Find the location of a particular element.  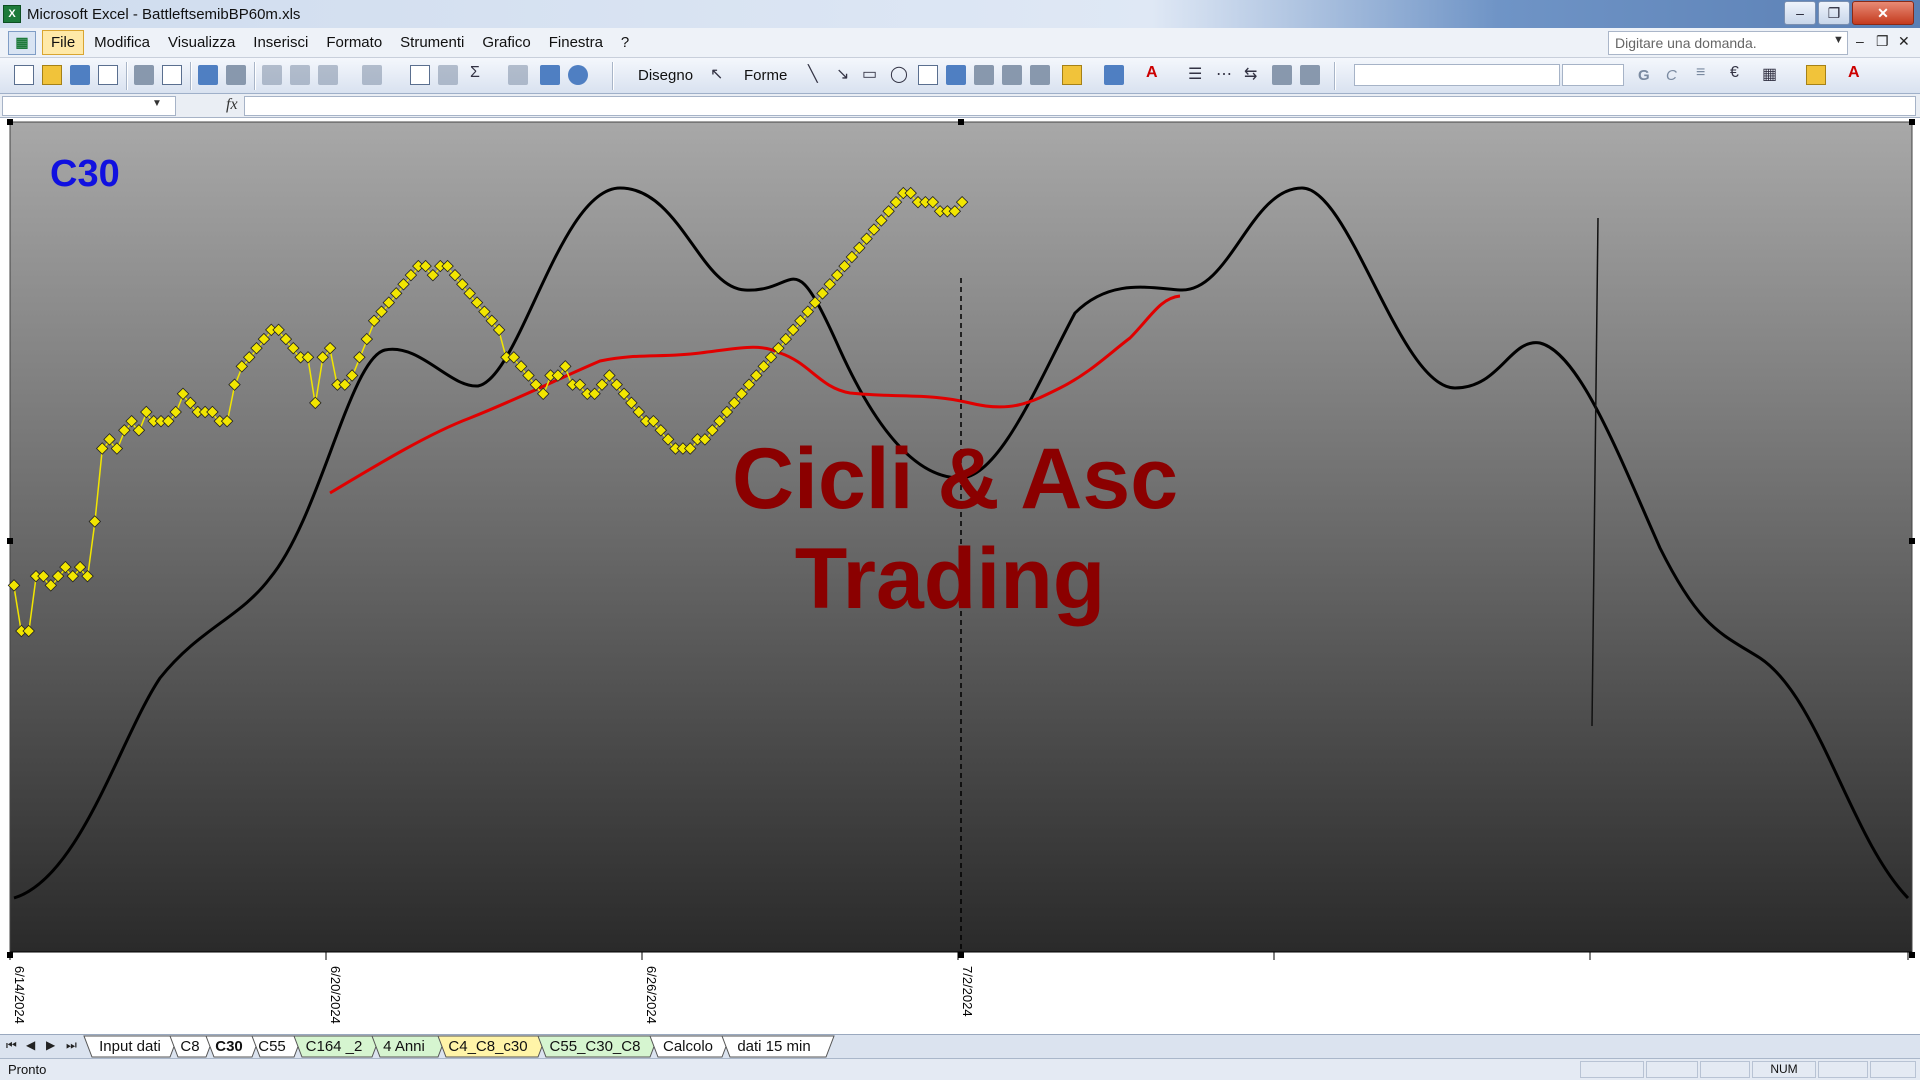

sheet-tab-c55: C55 is located at coordinates (272, 1047).